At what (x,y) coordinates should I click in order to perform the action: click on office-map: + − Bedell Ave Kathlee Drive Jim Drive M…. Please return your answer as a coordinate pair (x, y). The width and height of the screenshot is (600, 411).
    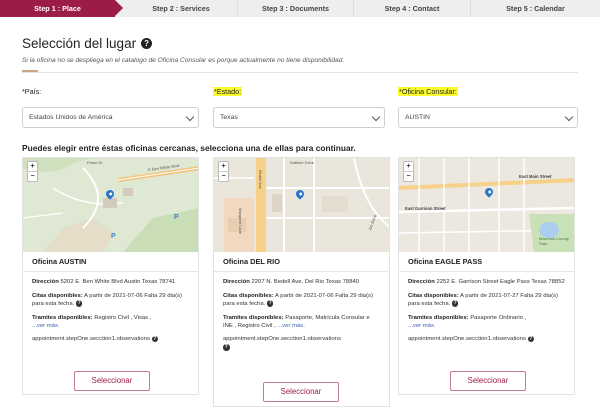
    Looking at the image, I should click on (301, 205).